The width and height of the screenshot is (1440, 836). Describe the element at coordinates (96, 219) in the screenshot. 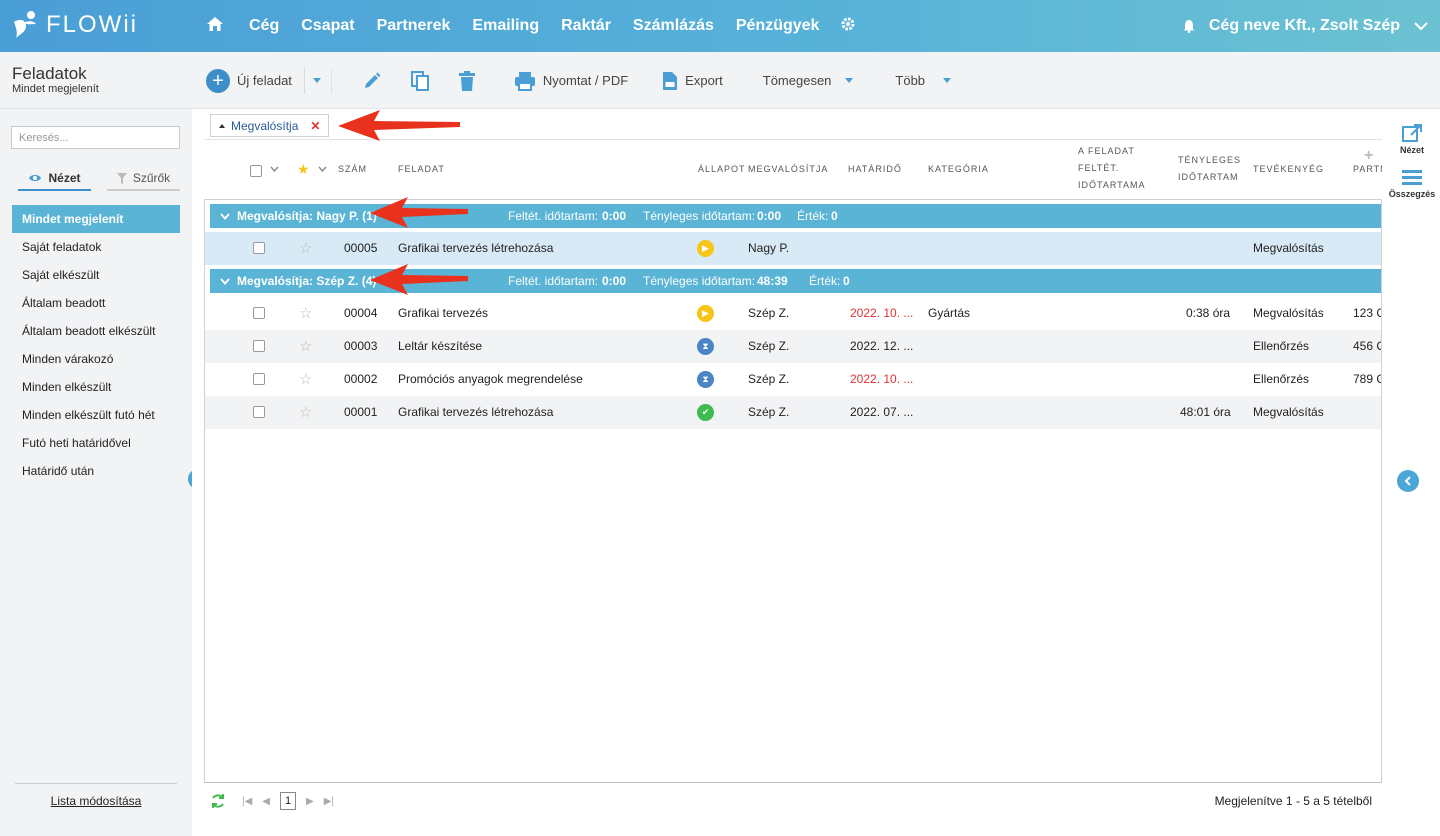

I see `sidebar-item-all: Mindet megjelenít` at that location.